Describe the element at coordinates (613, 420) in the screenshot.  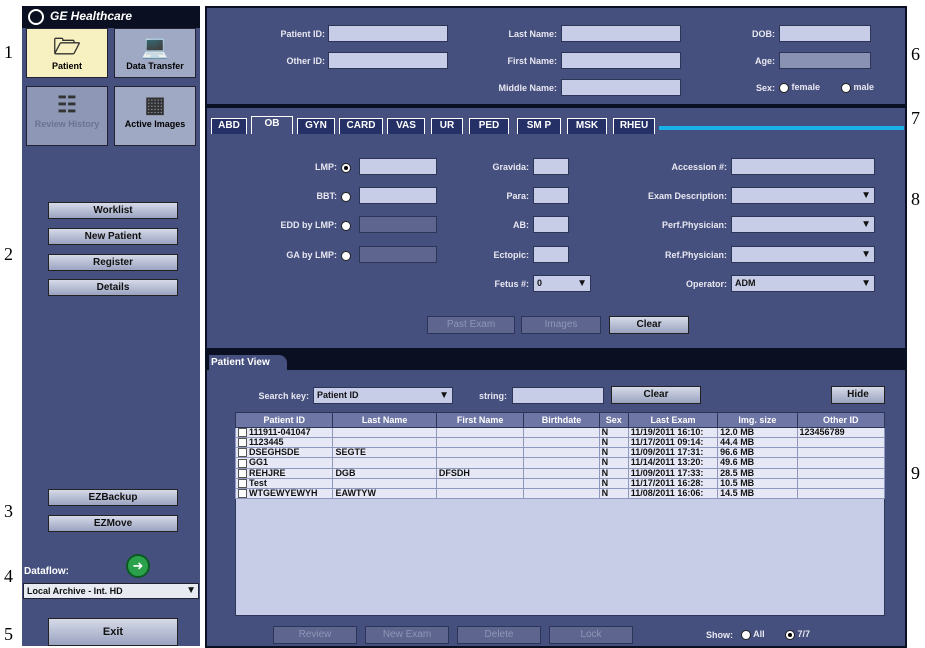
I see `col-sex: Sex` at that location.